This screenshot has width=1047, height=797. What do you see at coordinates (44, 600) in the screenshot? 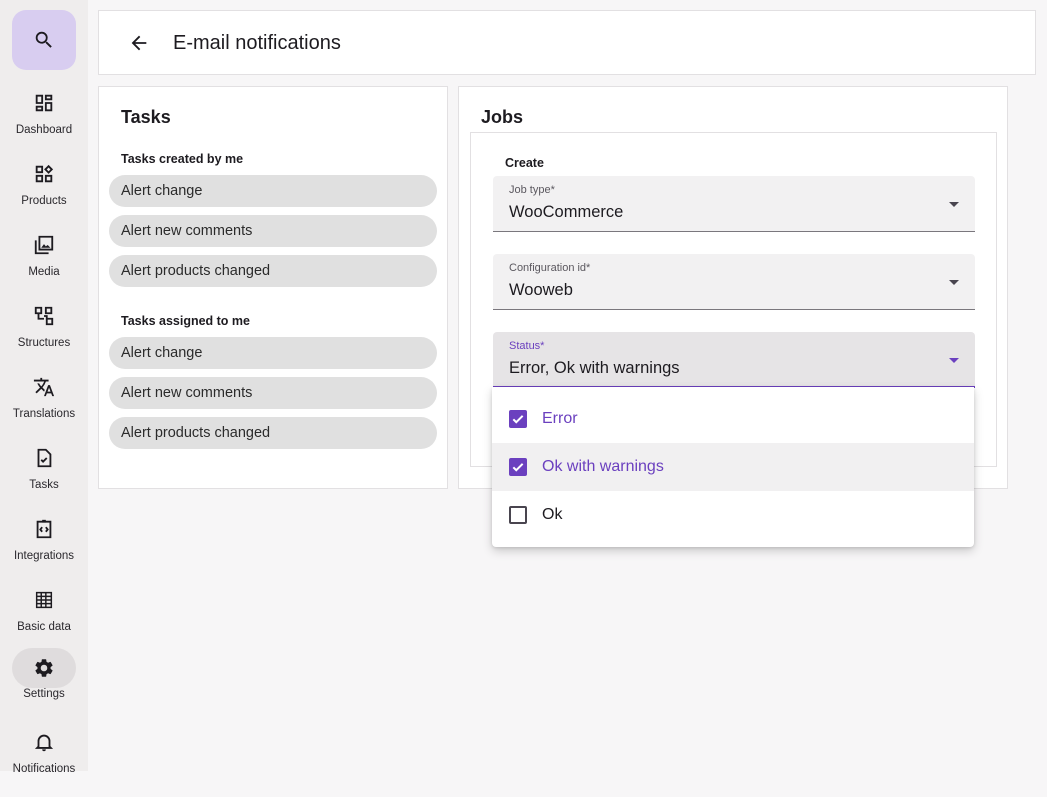
I see `basic-data-icon` at bounding box center [44, 600].